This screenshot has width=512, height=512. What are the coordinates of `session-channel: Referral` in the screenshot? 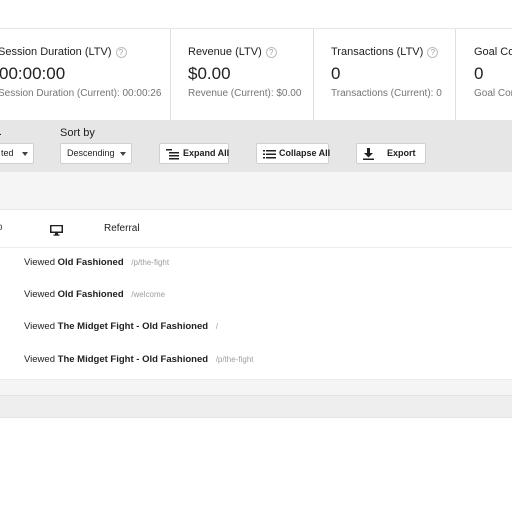 It's located at (122, 228).